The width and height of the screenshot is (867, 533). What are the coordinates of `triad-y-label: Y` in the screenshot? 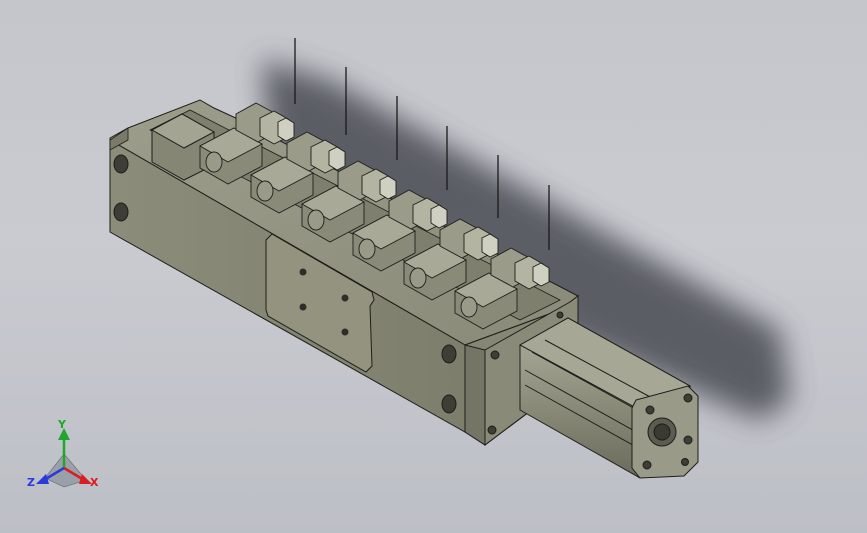 It's located at (62, 424).